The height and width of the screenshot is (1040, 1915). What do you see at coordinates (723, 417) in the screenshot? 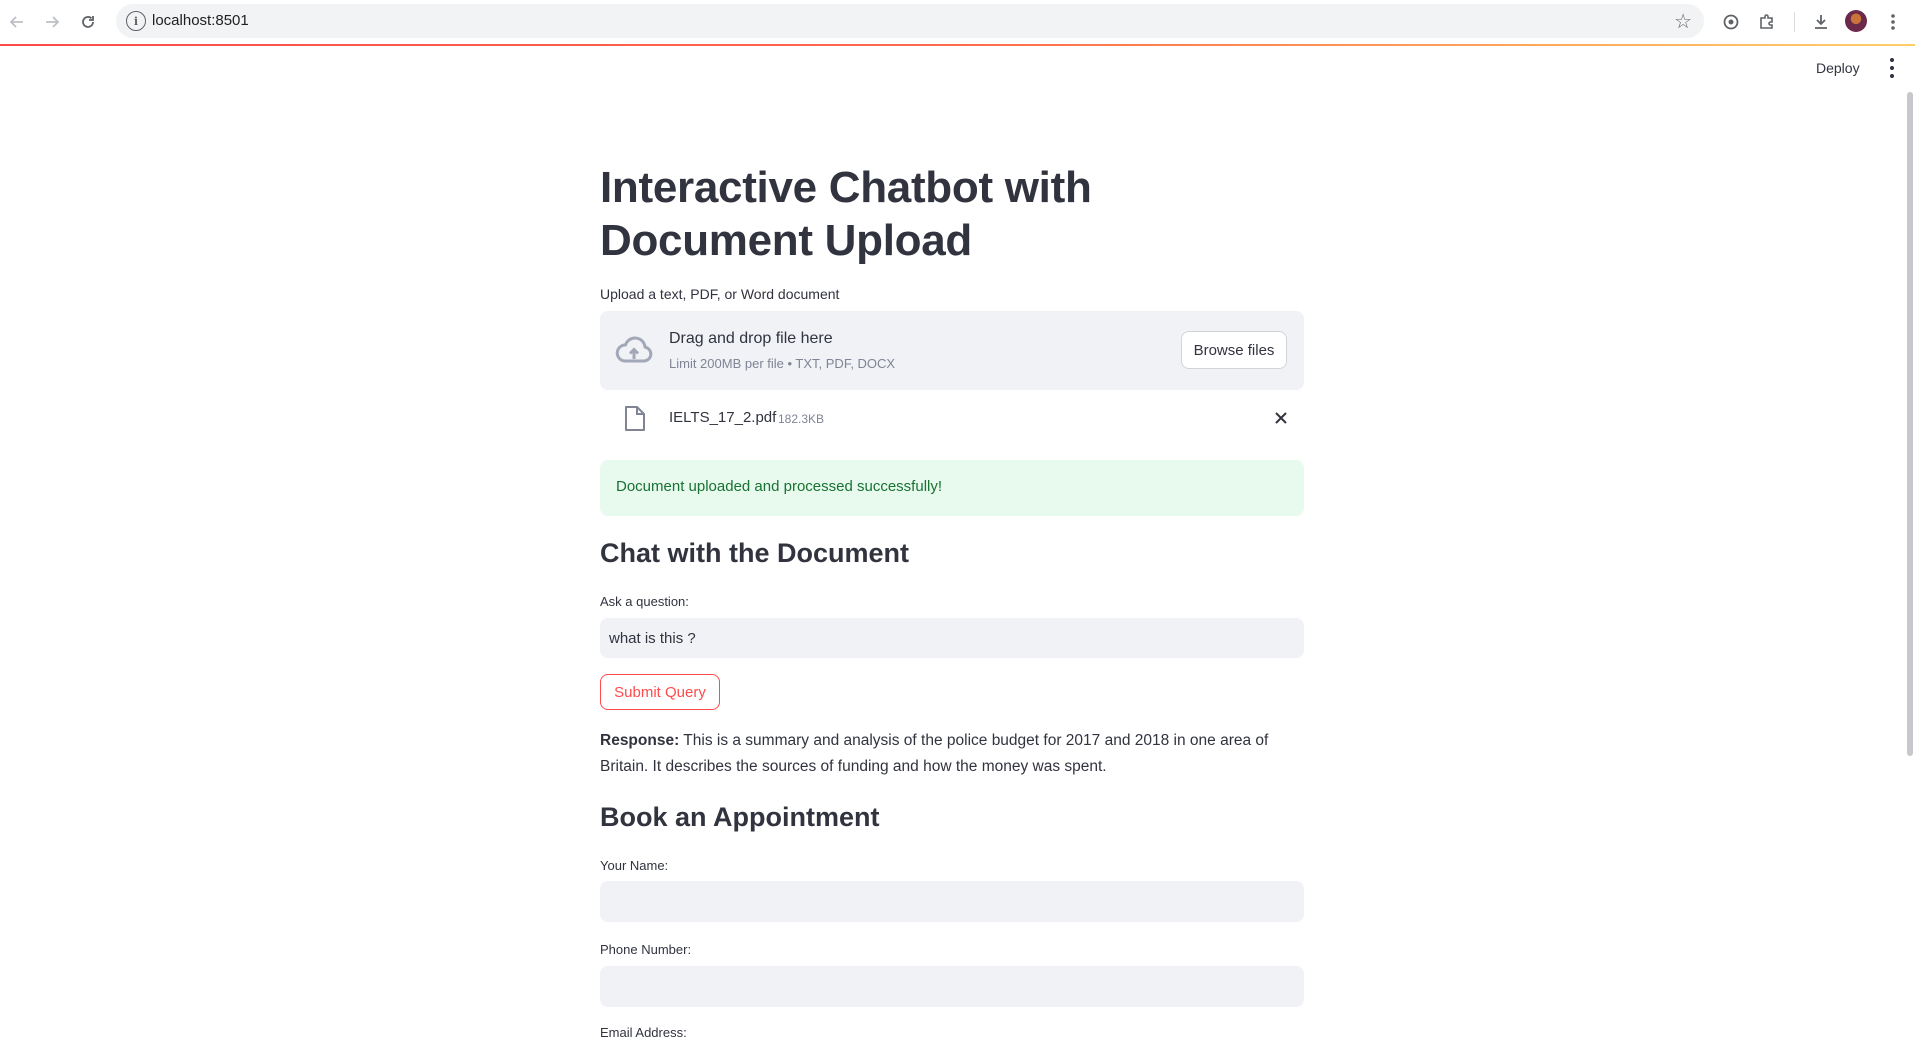
I see `file-name: IELTS_17_2.pdf` at bounding box center [723, 417].